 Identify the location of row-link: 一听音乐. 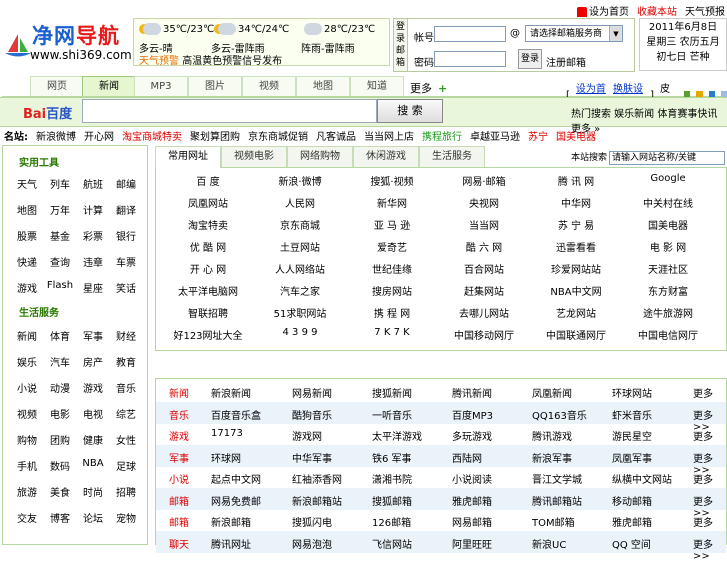
(392, 414).